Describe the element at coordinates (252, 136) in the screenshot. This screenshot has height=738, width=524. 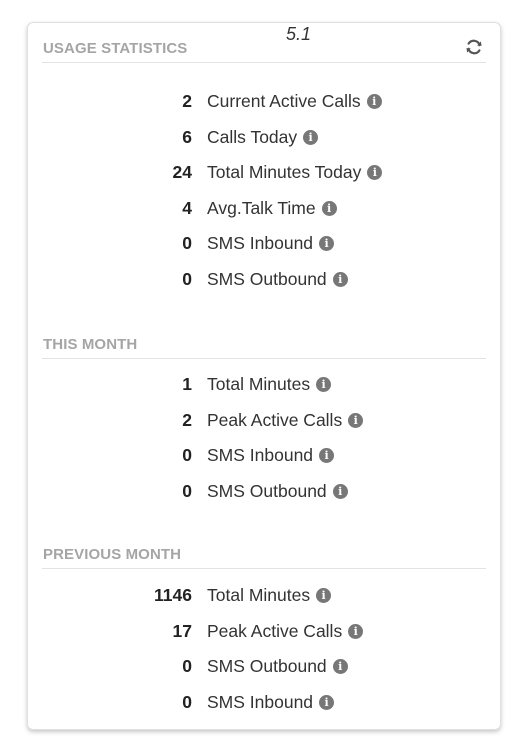
I see `stat-label: Calls Today` at that location.